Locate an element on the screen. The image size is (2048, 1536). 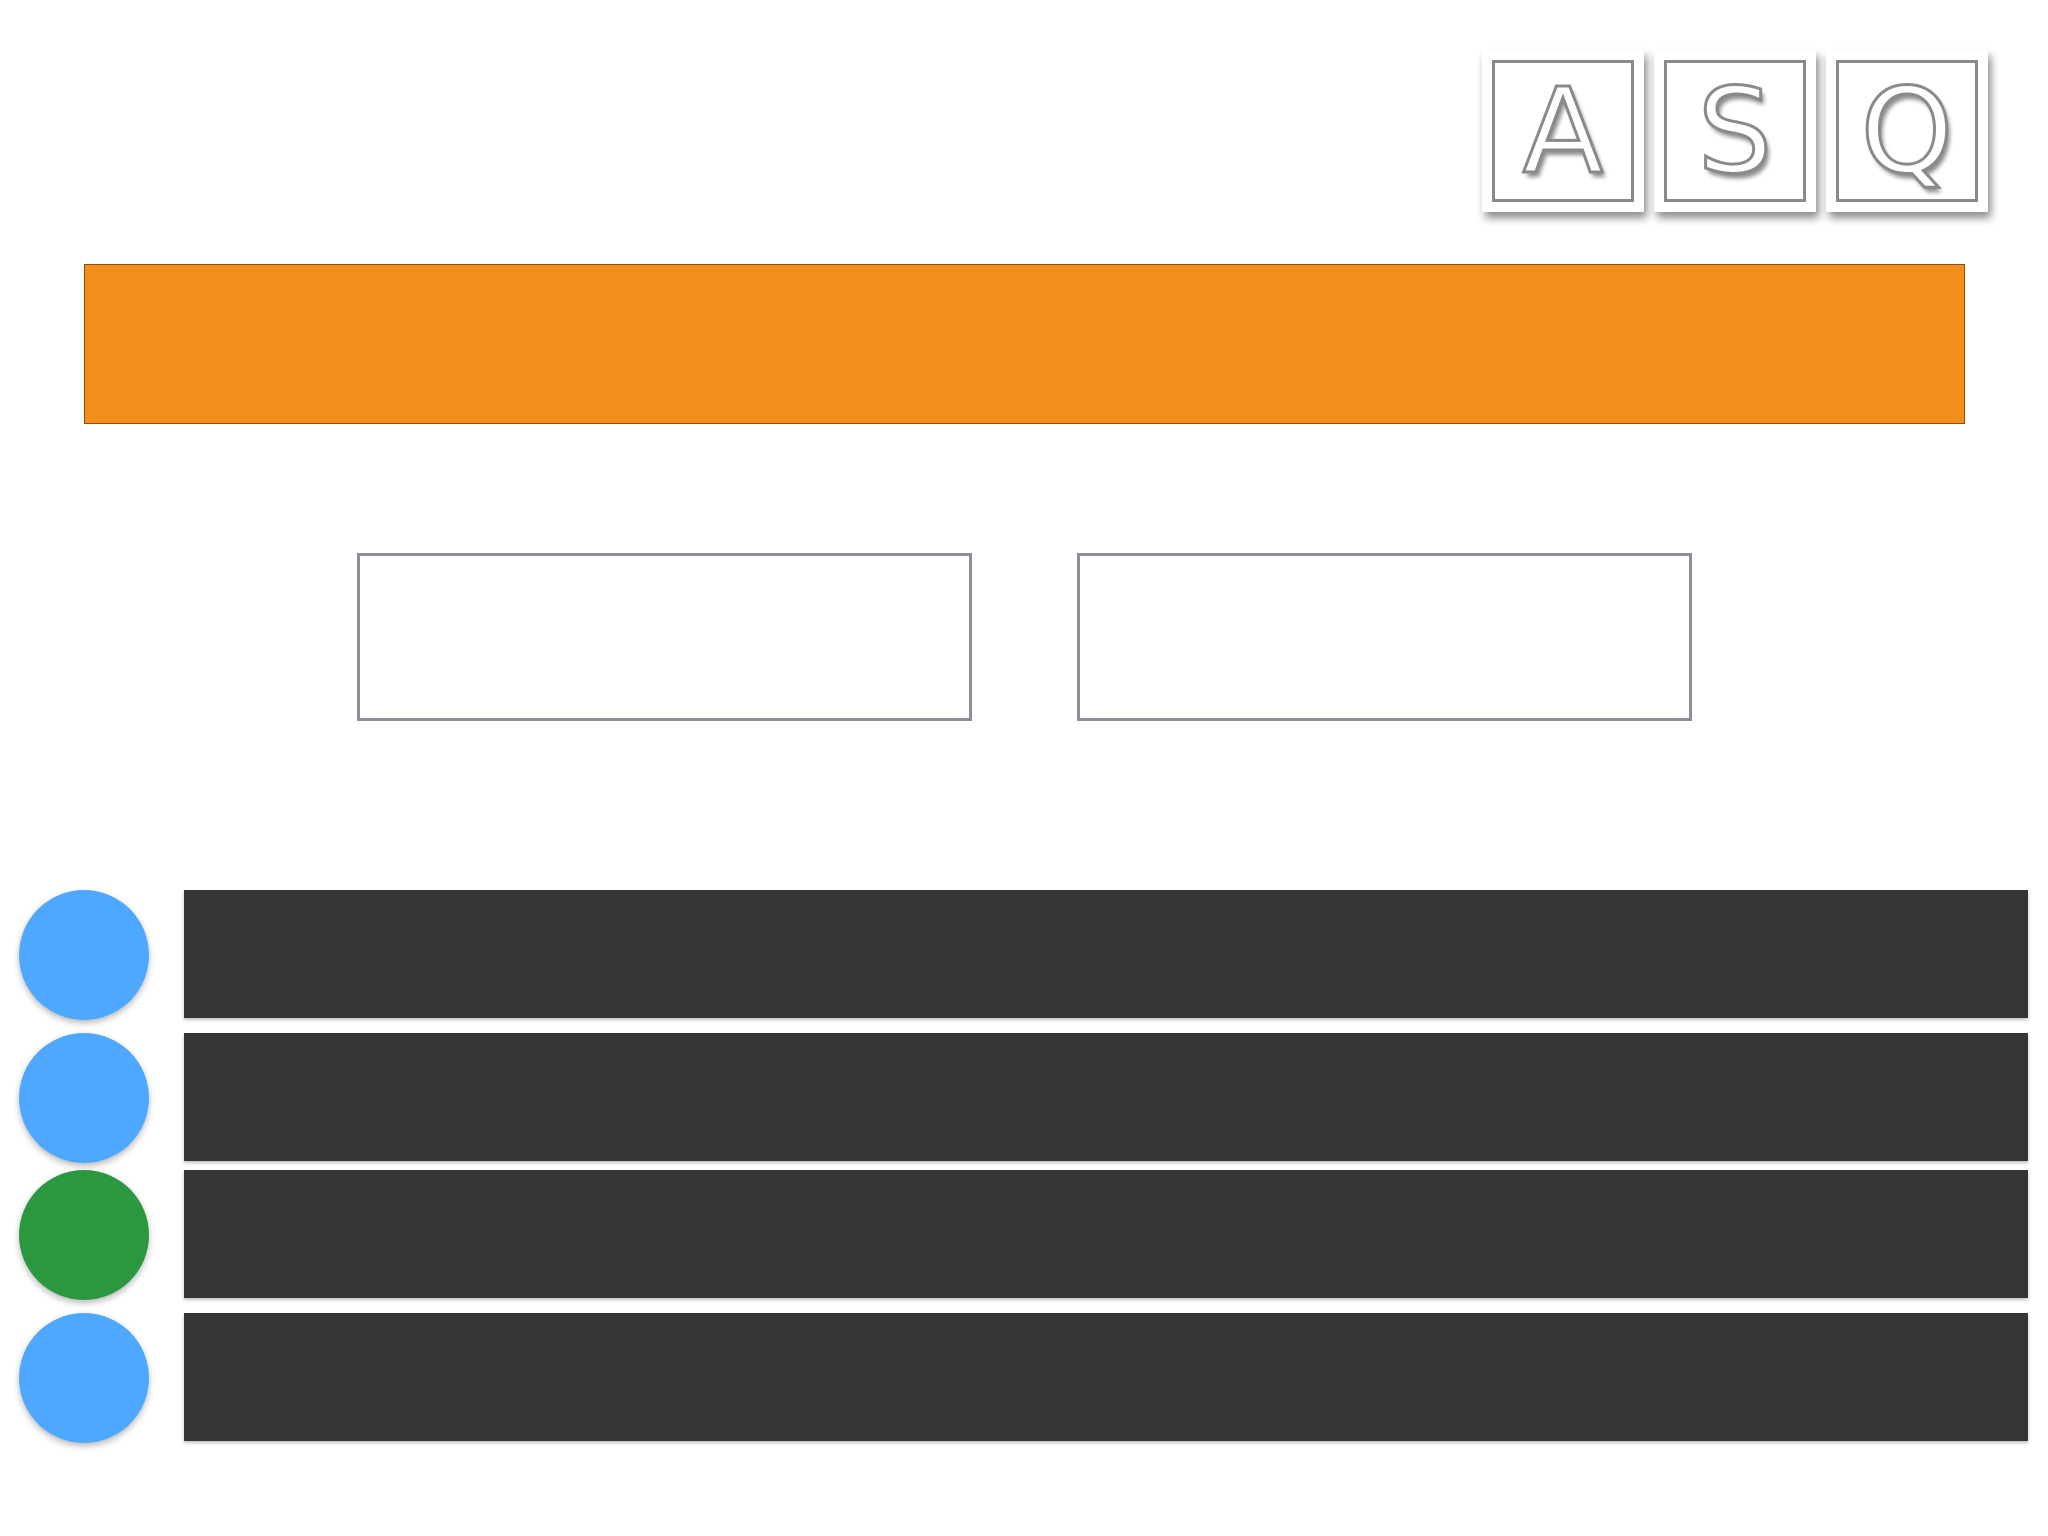
input-box-right is located at coordinates (1384, 637).